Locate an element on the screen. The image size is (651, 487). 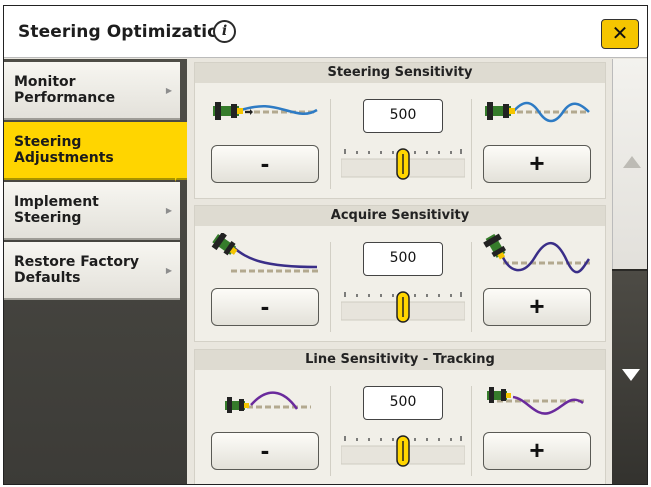
sidebar-item-label: Restore Factory Defaults is located at coordinates (77, 270).